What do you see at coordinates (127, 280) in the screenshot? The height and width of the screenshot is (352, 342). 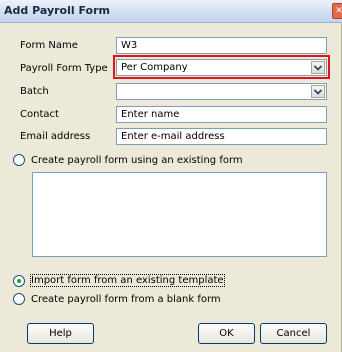 I see `import-template-label: Import form from an existing template` at bounding box center [127, 280].